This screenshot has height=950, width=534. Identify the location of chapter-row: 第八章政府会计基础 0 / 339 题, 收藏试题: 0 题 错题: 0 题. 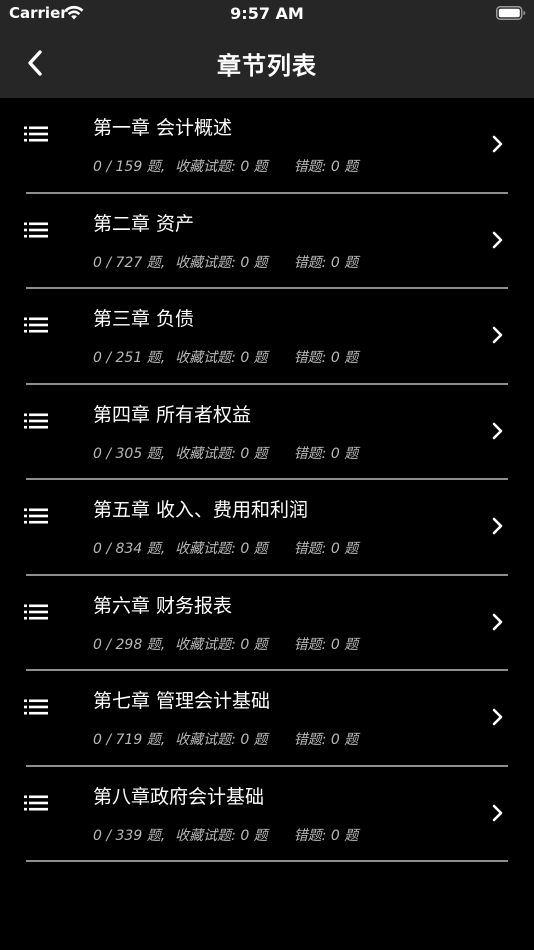
(267, 814).